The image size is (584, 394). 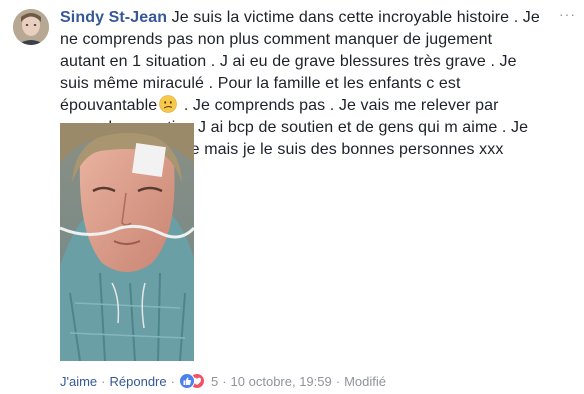 I want to click on like-reaction-icon, so click(x=186, y=381).